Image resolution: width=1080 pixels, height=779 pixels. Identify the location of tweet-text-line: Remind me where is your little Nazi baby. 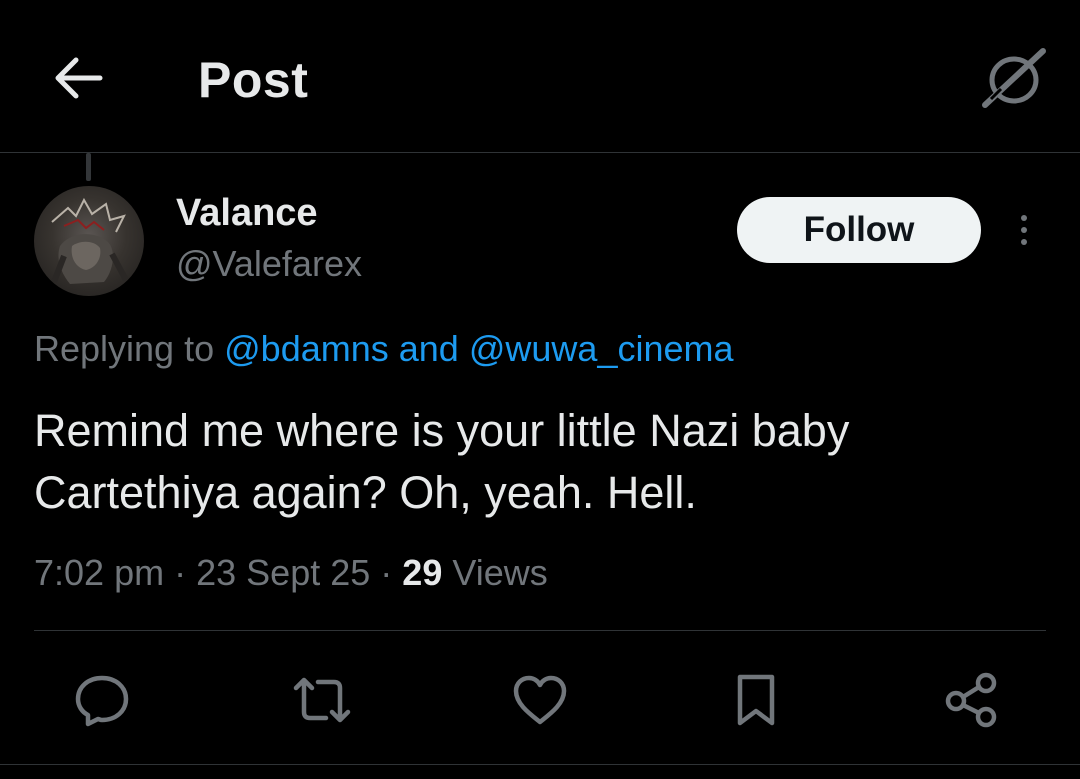
(442, 430).